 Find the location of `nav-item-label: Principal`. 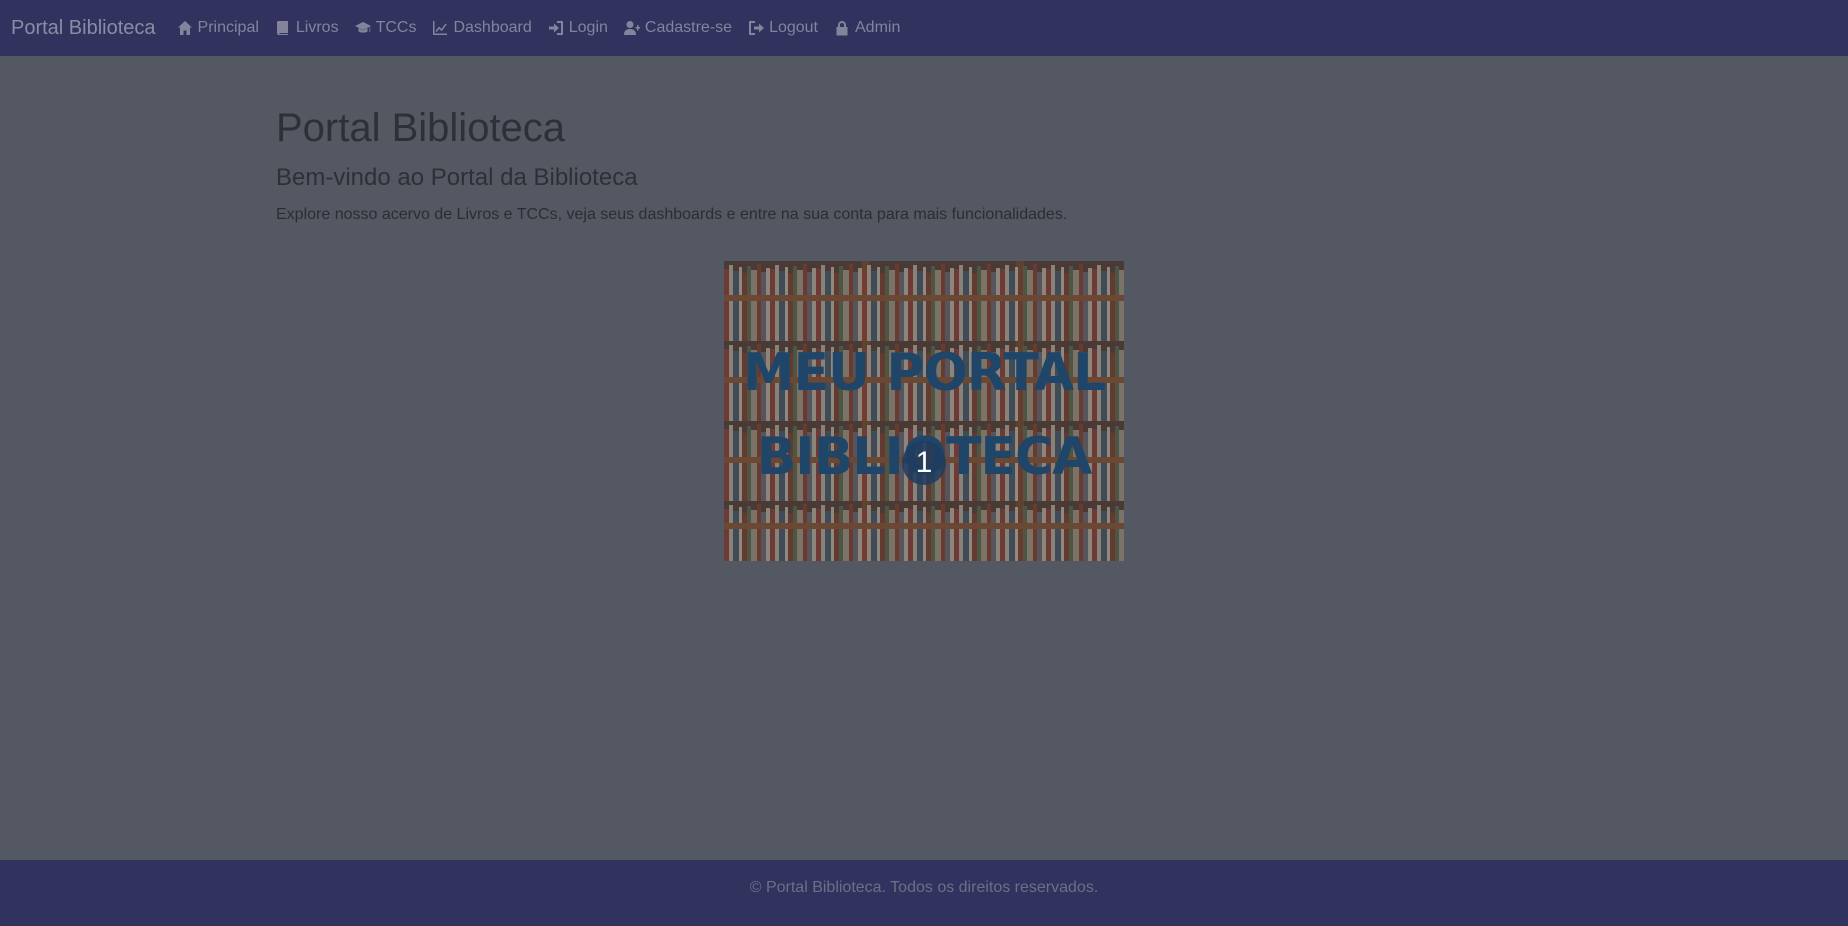

nav-item-label: Principal is located at coordinates (228, 27).